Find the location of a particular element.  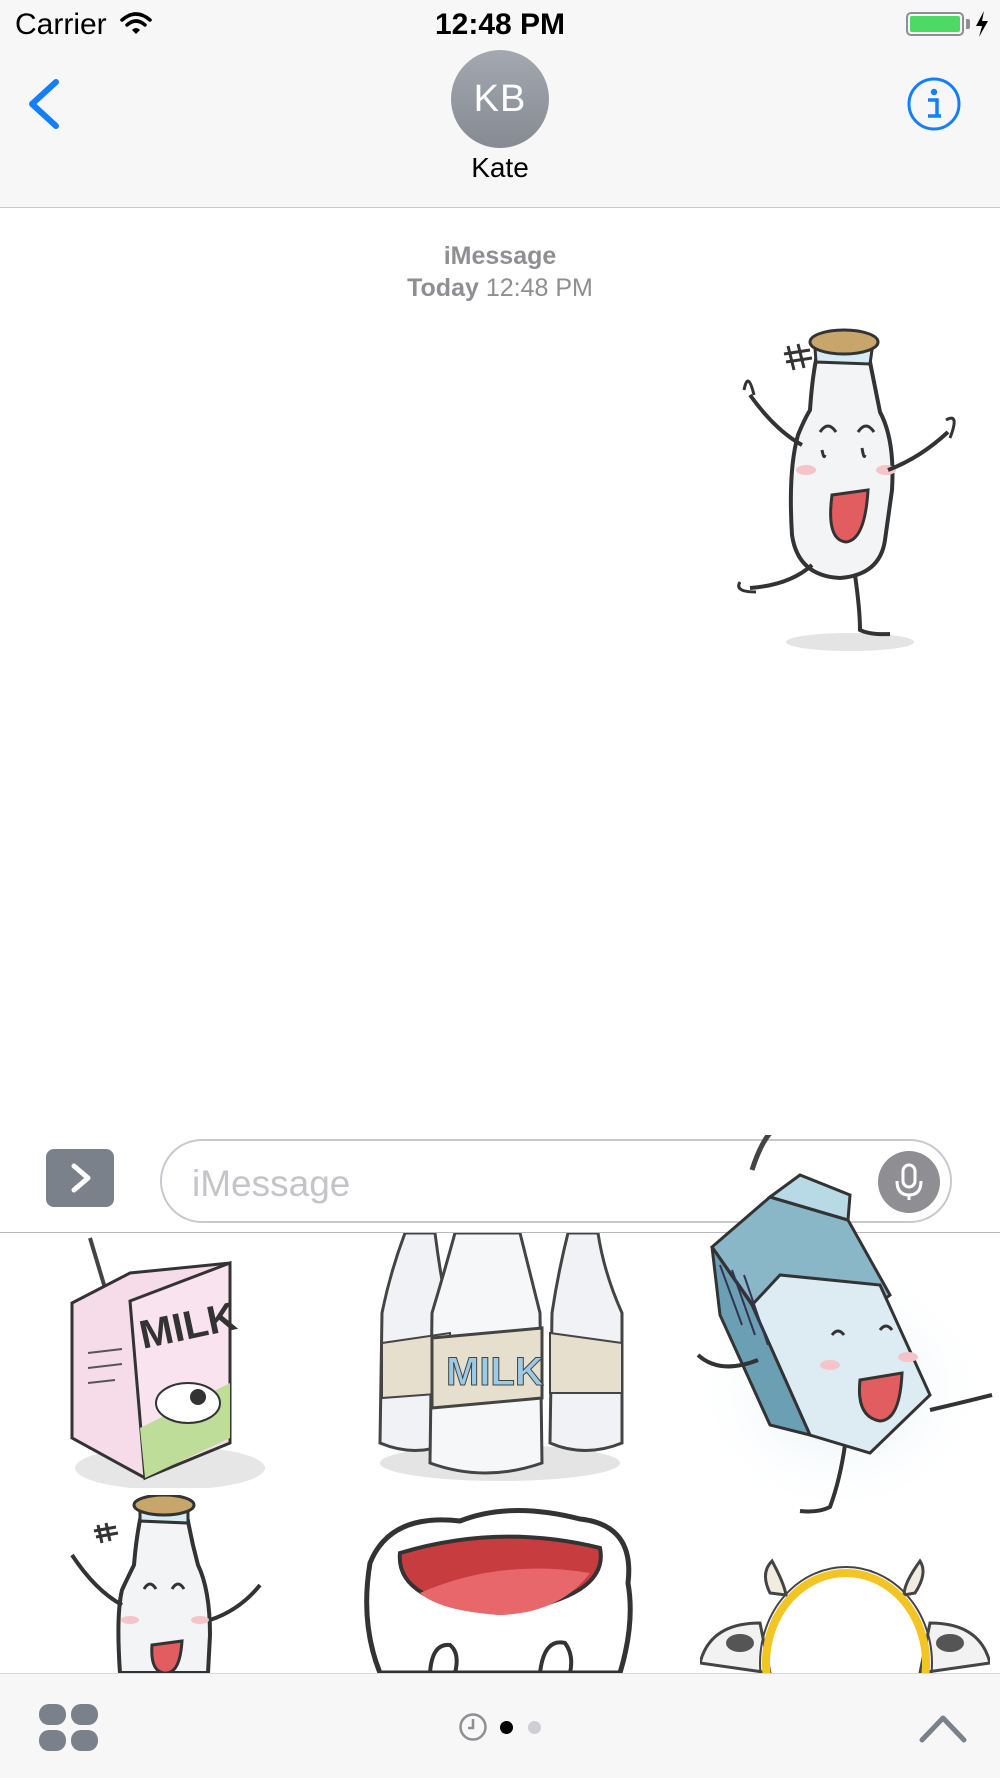

apps-icon is located at coordinates (69, 1728).